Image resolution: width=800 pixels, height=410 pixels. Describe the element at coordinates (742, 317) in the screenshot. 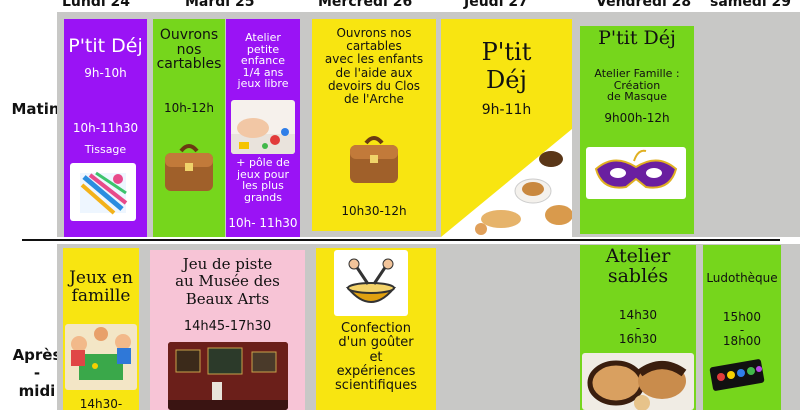

I see `card-time: 15h00` at that location.